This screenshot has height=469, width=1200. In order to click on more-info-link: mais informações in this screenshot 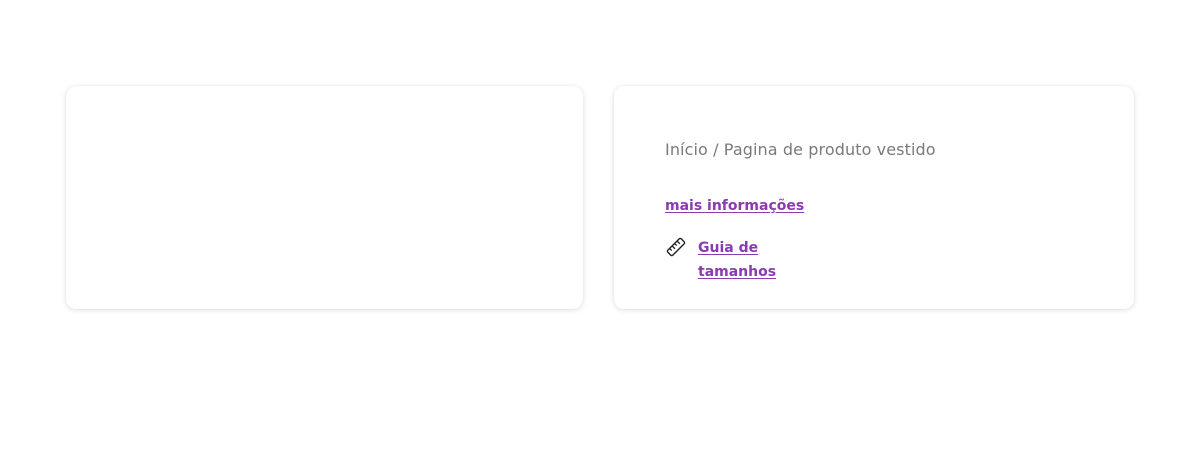, I will do `click(734, 206)`.